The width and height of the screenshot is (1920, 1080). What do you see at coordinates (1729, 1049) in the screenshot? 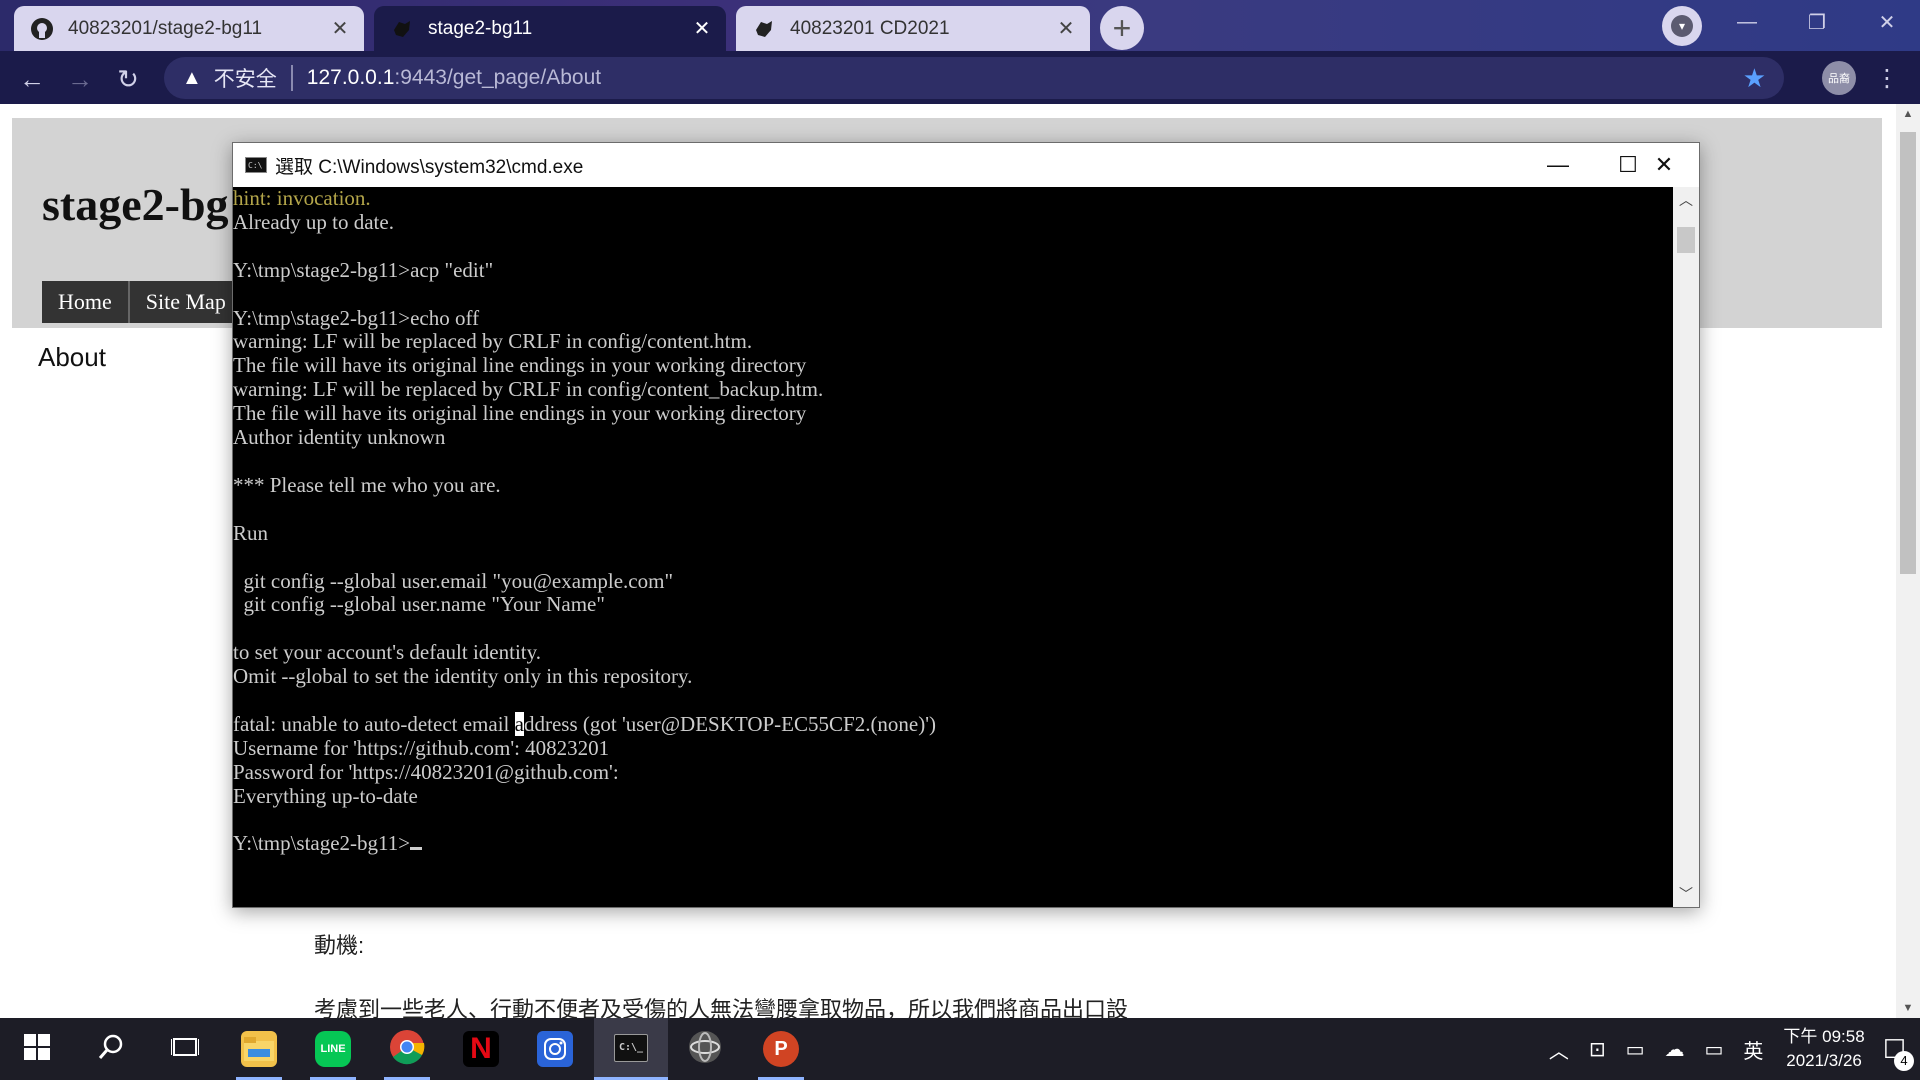
I see `system-tray: ︿ ⊡ ▭ ☁ ▭ 英 下午 09:58 2021/3/26 ☐ 4` at bounding box center [1729, 1049].